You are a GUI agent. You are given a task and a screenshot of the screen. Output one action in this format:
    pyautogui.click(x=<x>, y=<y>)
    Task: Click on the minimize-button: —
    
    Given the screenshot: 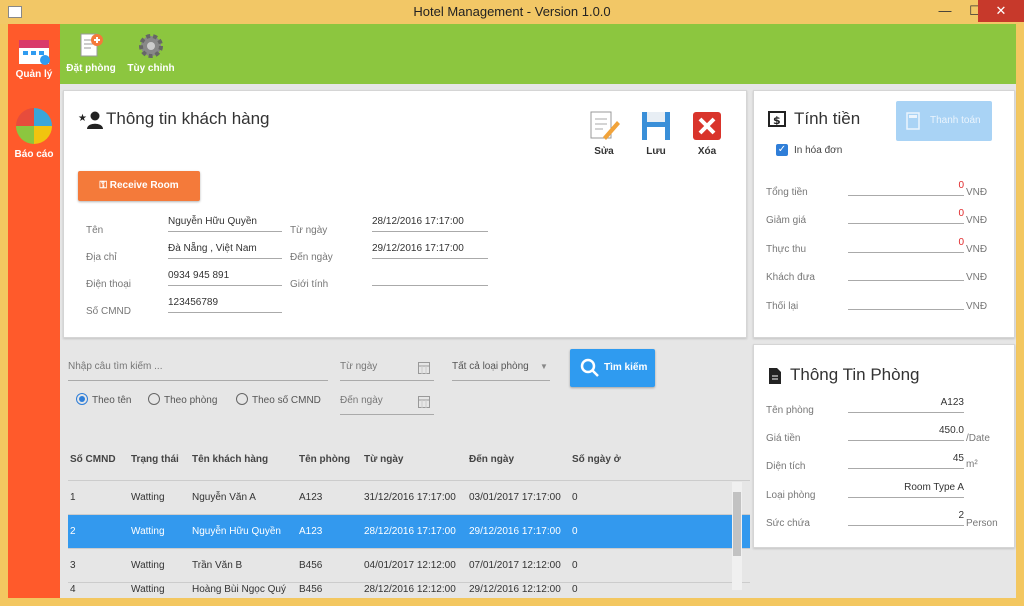 What is the action you would take?
    pyautogui.click(x=945, y=11)
    